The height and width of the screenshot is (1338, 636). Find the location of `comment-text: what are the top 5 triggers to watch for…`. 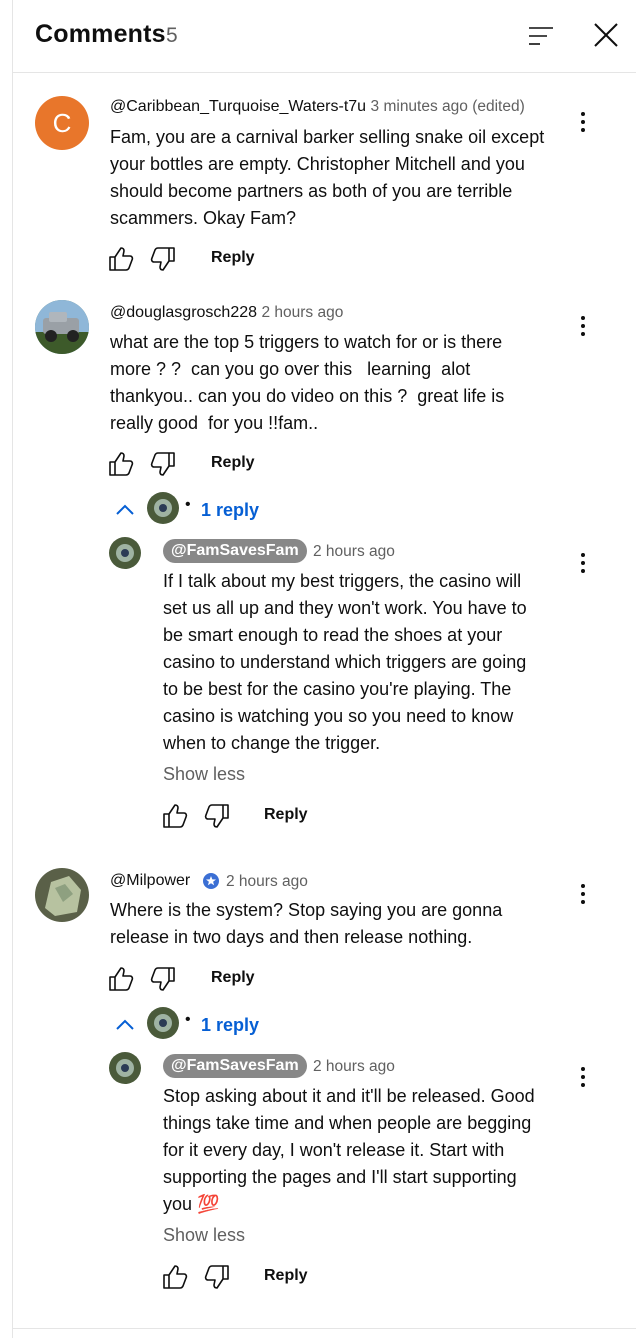

comment-text: what are the top 5 triggers to watch for… is located at coordinates (307, 382).